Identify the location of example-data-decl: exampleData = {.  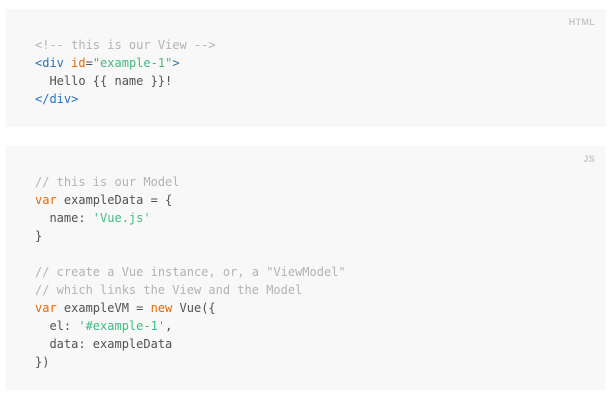
(114, 200).